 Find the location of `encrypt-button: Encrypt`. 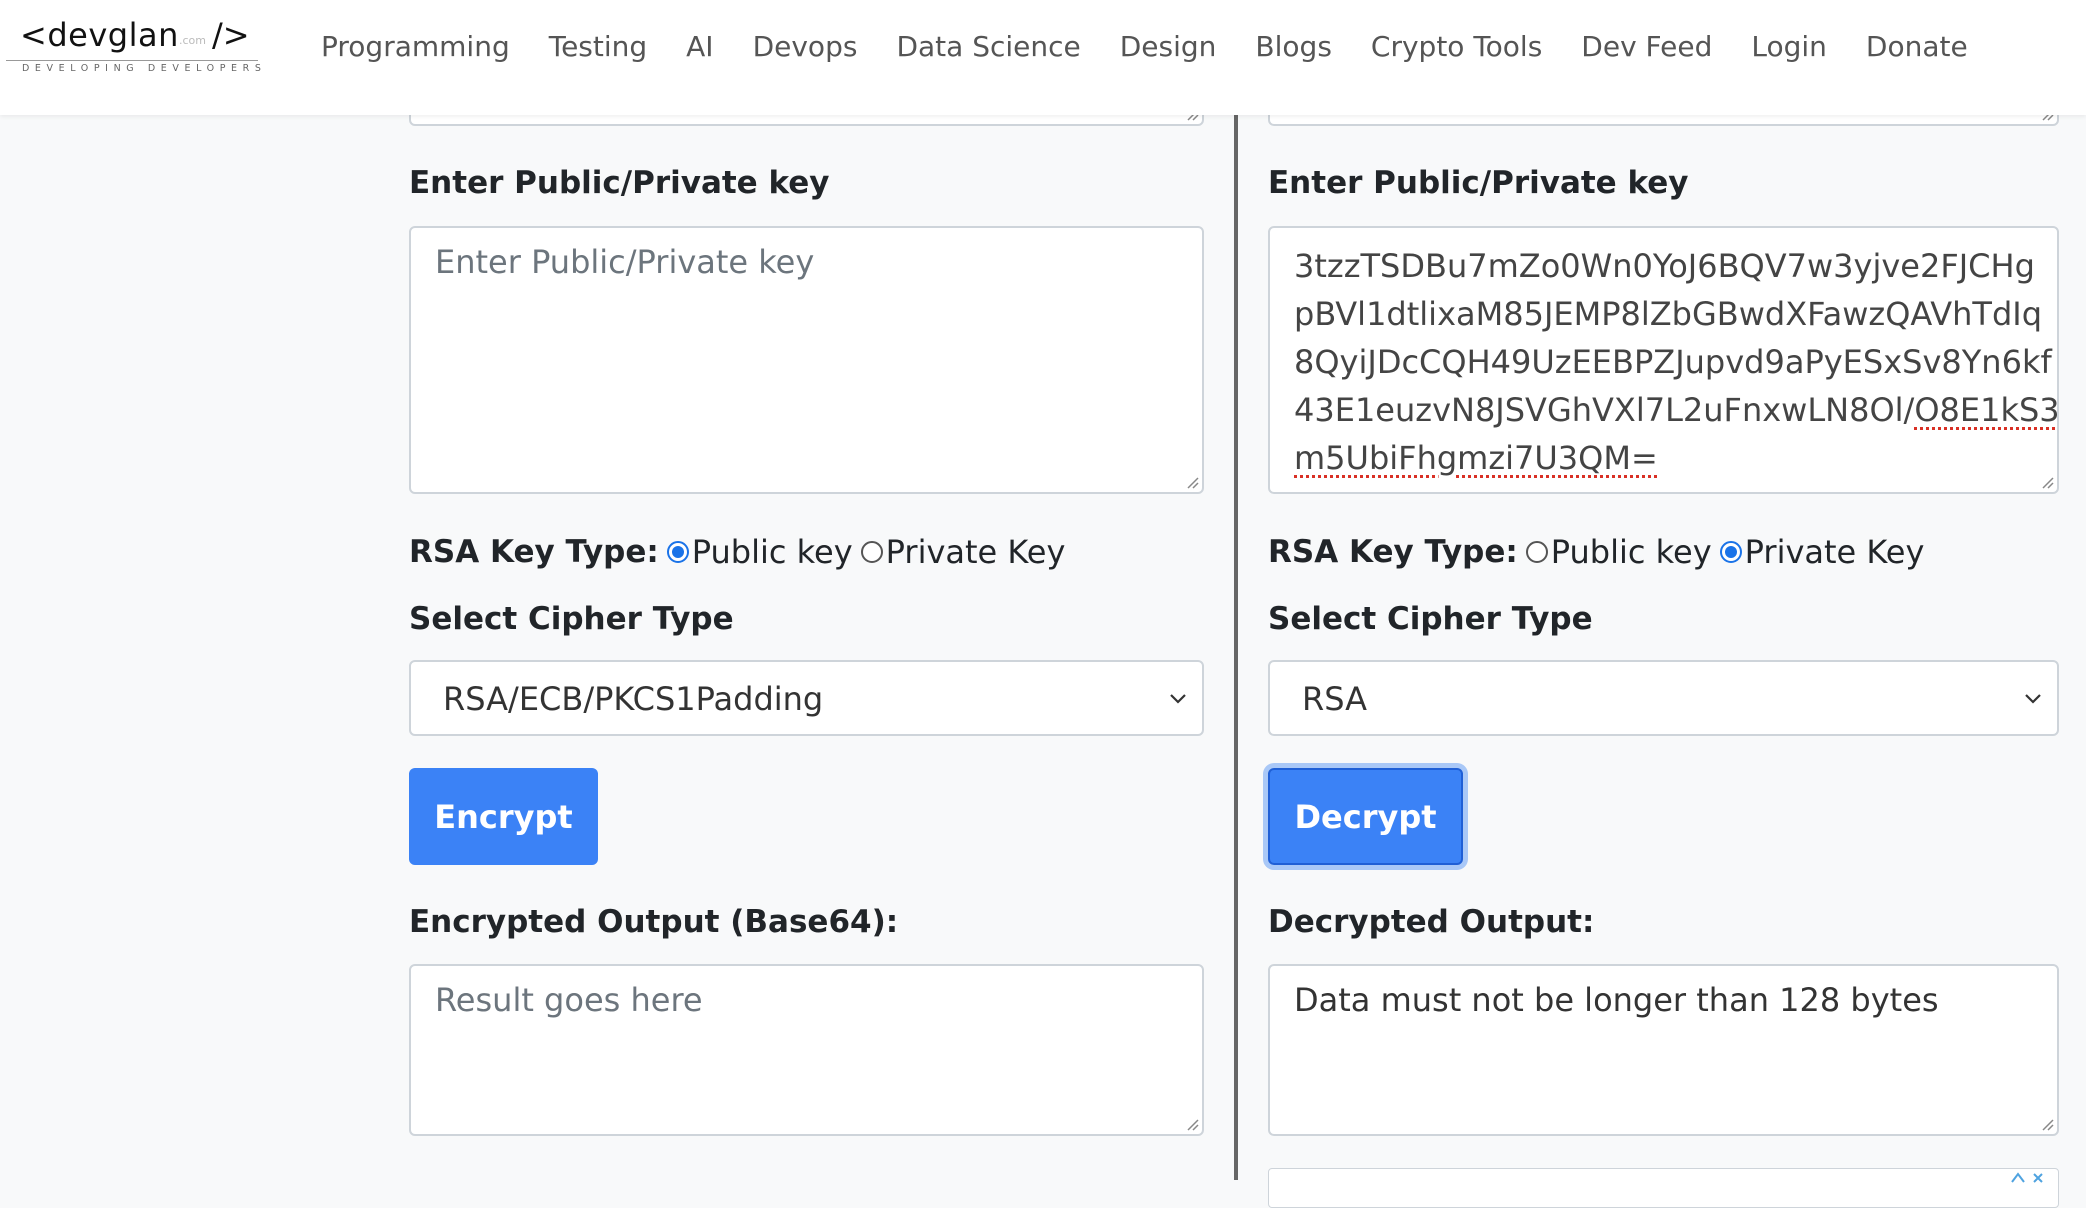

encrypt-button: Encrypt is located at coordinates (503, 816).